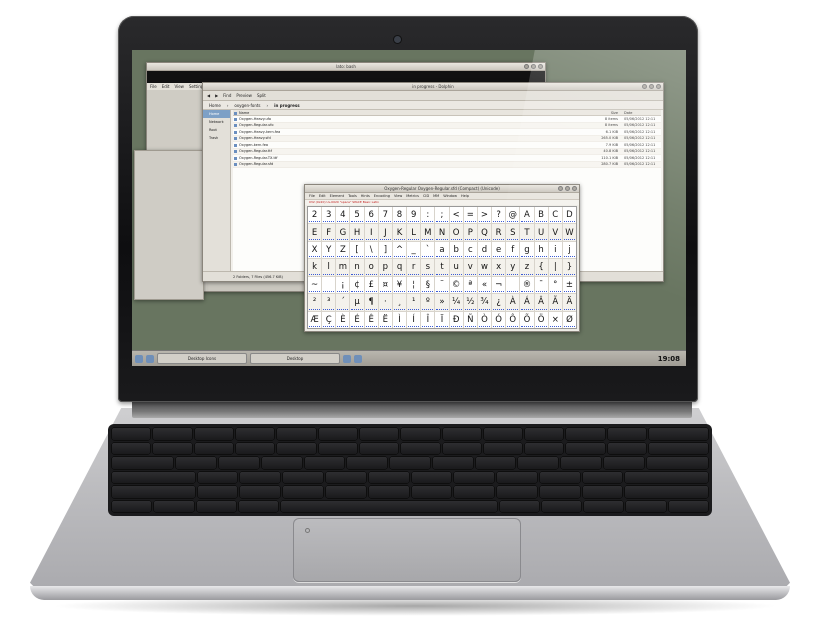 The height and width of the screenshot is (638, 828). What do you see at coordinates (329, 232) in the screenshot?
I see `glyph-cell: F` at bounding box center [329, 232].